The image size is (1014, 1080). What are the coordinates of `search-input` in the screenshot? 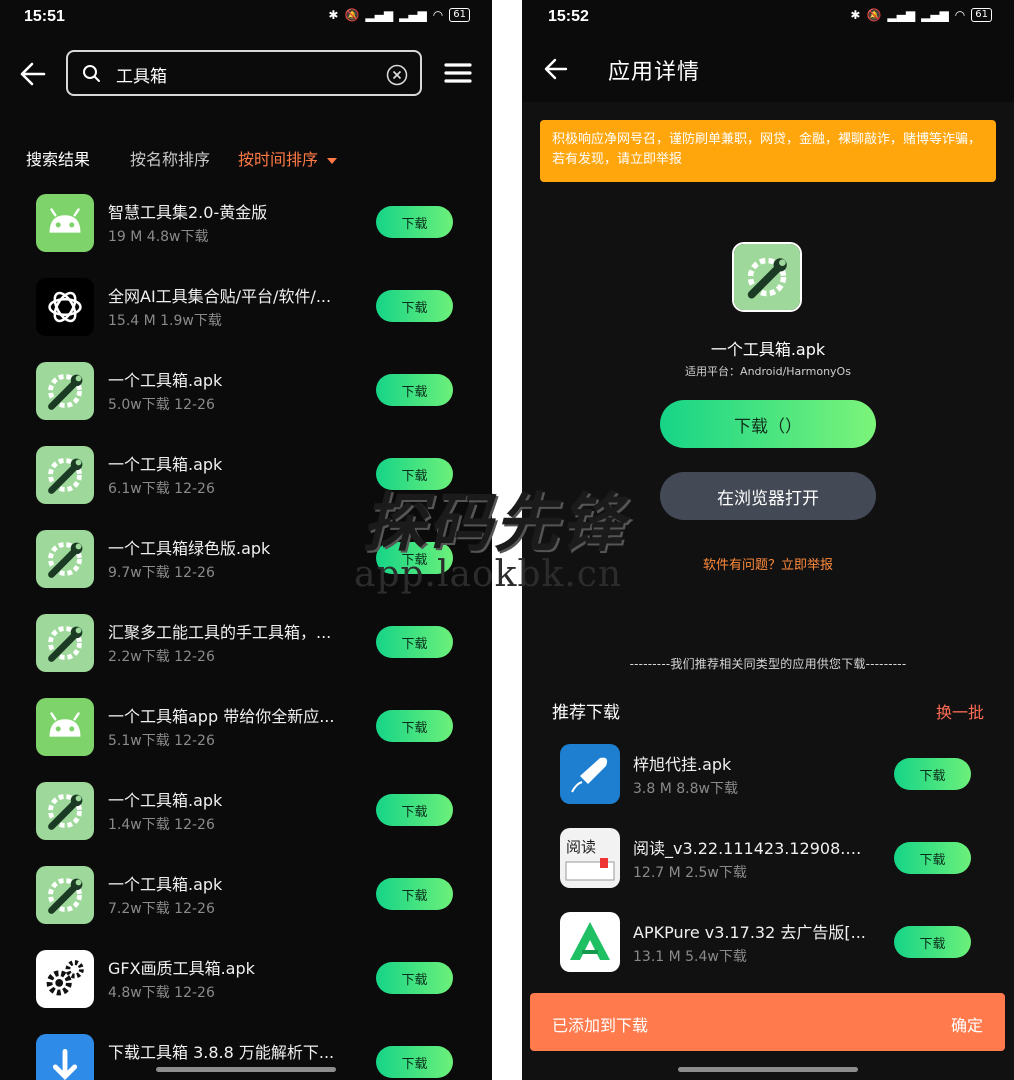 It's located at (246, 74).